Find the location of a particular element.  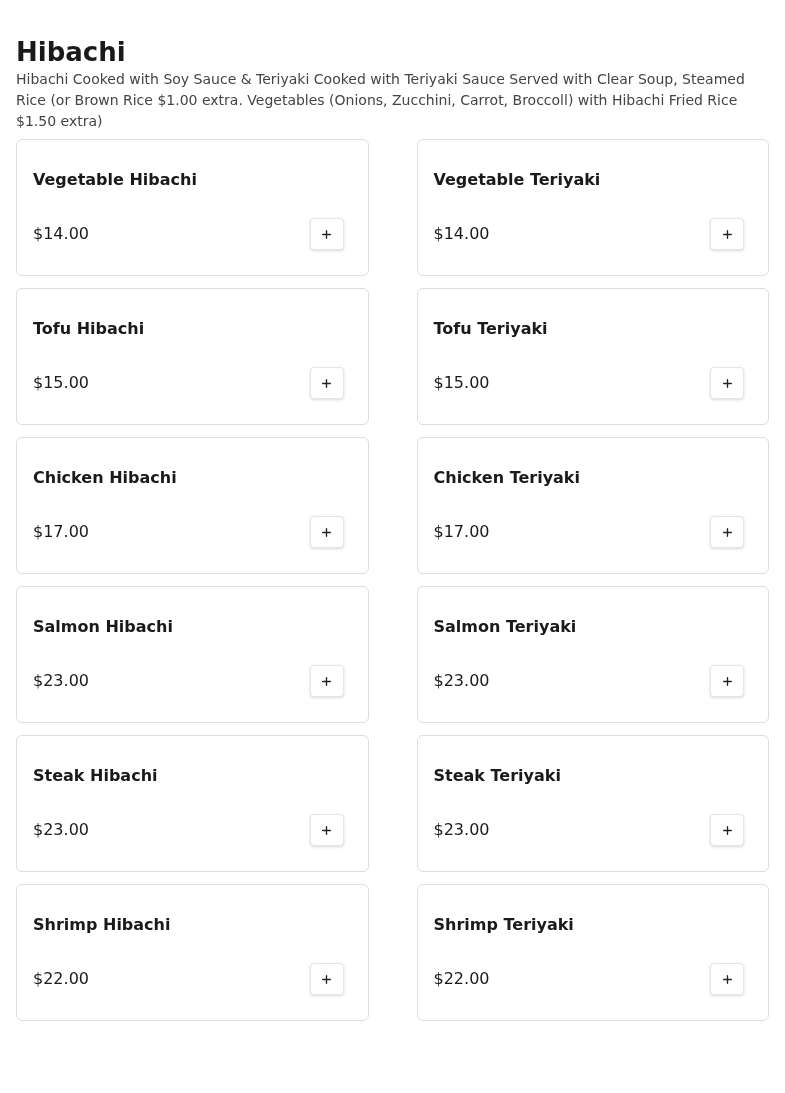

menu-item-card: Chicken Teriyaki $17.00 is located at coordinates (592, 505).